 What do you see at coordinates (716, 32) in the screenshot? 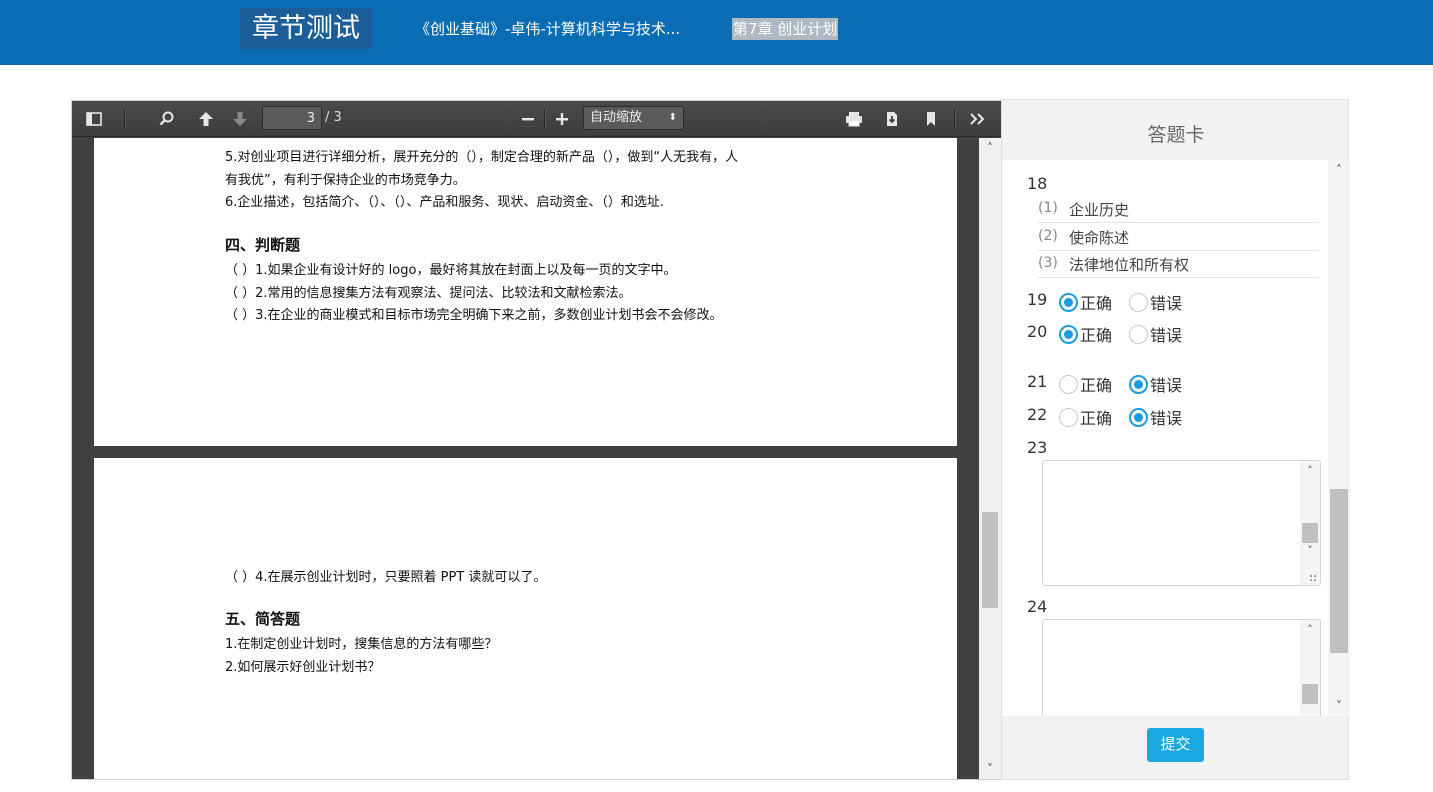
I see `top-header-bar: 章节测试 《创业基础》-卓伟-计算机科学与技术... 第7章 创业计划` at bounding box center [716, 32].